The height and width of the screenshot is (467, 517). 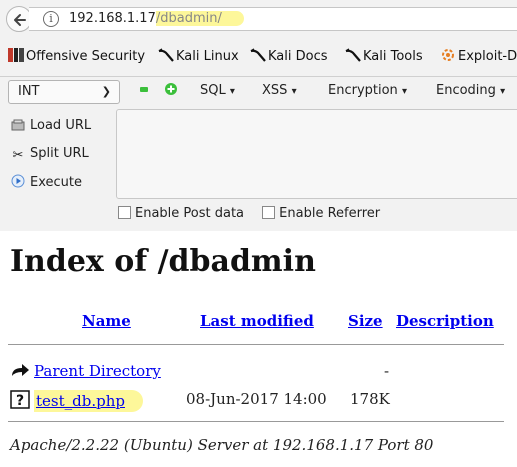 I want to click on hackbar-url-textarea, so click(x=316, y=154).